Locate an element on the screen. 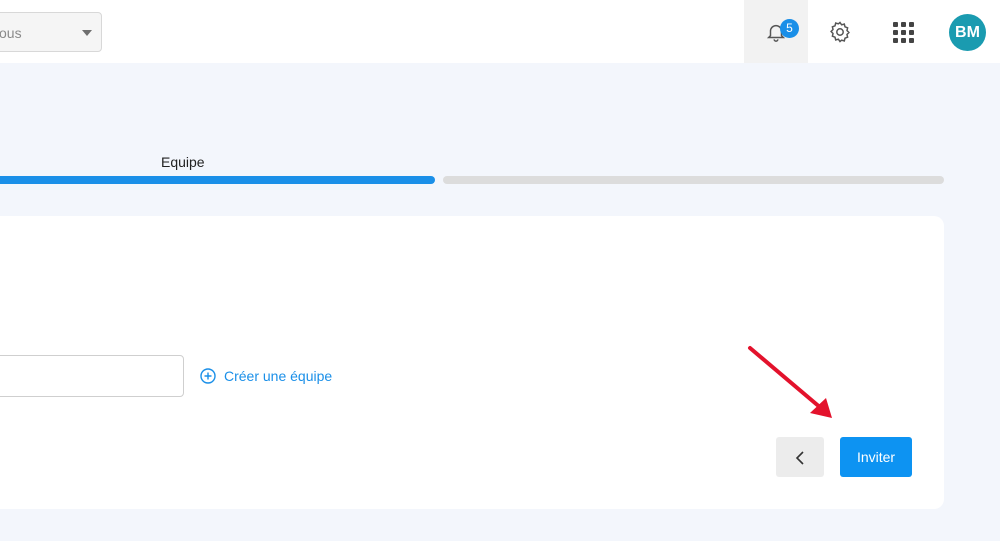 Image resolution: width=1000 pixels, height=541 pixels. chevron-left-icon is located at coordinates (799, 458).